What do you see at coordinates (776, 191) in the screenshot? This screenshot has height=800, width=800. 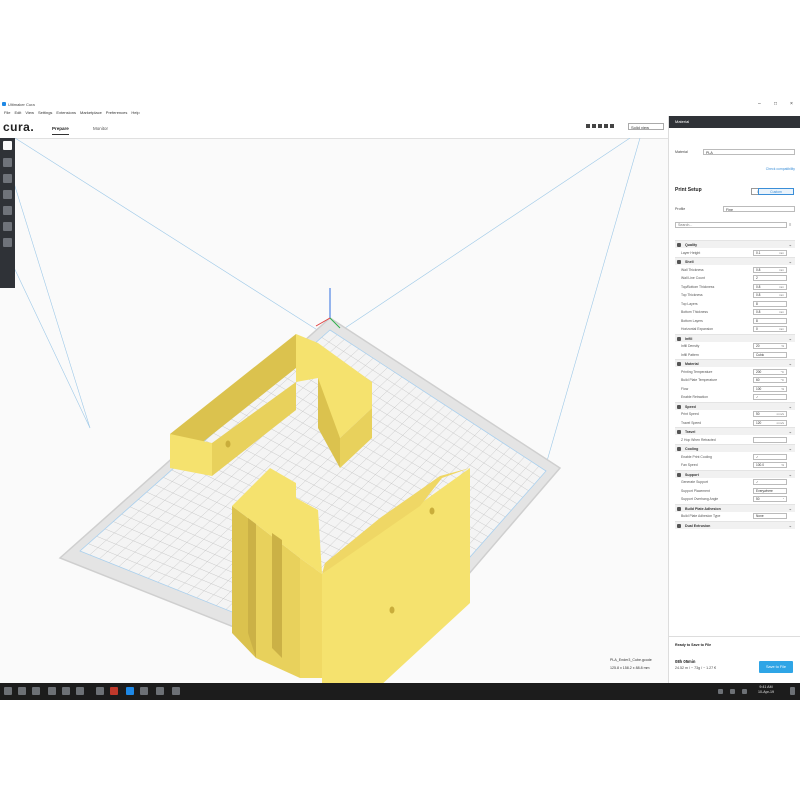 I see `custom-mode-button: Custom` at bounding box center [776, 191].